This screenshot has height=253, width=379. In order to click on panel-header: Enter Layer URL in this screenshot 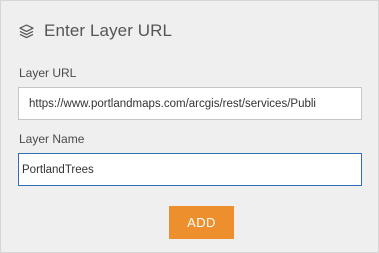, I will do `click(95, 31)`.